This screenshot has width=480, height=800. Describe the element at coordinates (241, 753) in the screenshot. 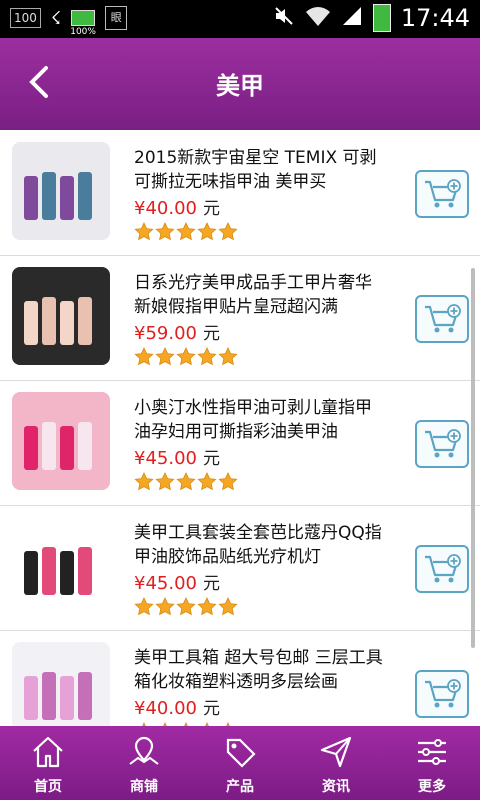

I see `sale-tag-icon` at that location.